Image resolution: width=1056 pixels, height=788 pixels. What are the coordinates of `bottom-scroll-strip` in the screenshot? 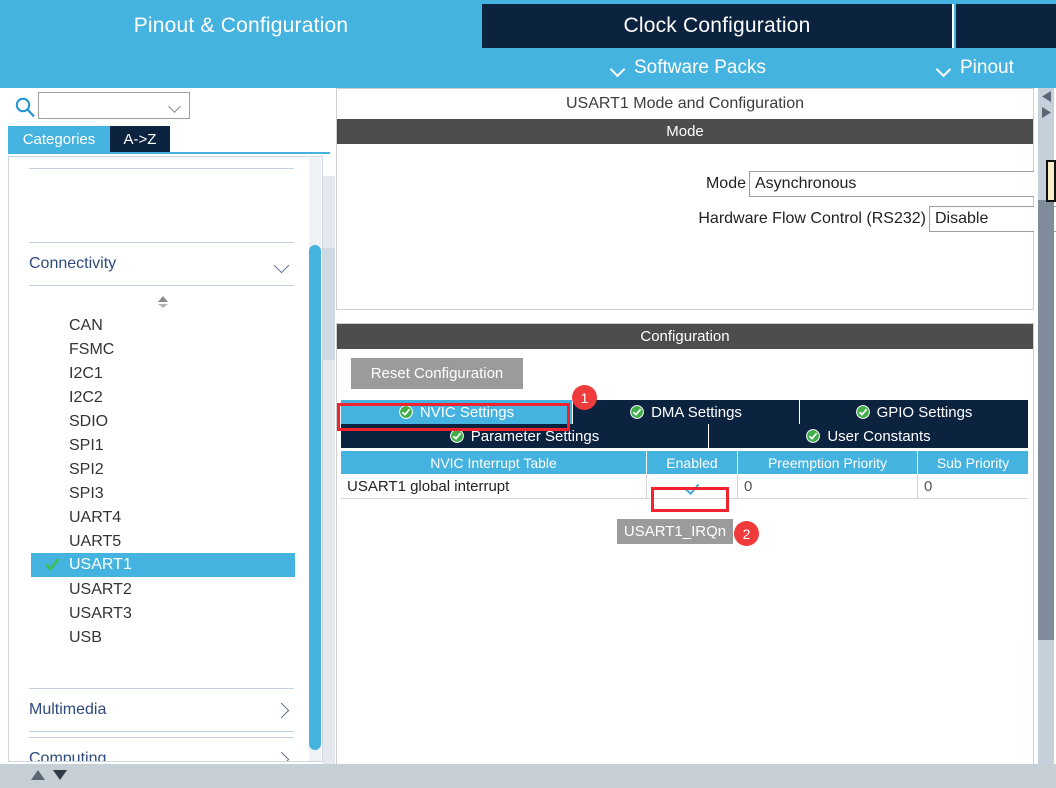 It's located at (528, 776).